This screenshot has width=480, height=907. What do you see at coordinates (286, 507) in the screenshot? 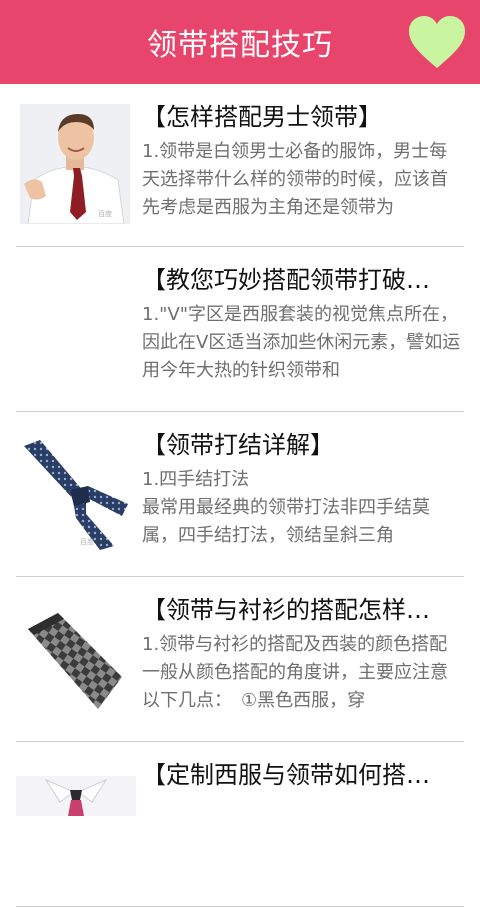
I see `article-summary: 1.四手结打法 最常用最经典的领带打法非四手结莫属，四手结打法，领结呈斜三角` at bounding box center [286, 507].